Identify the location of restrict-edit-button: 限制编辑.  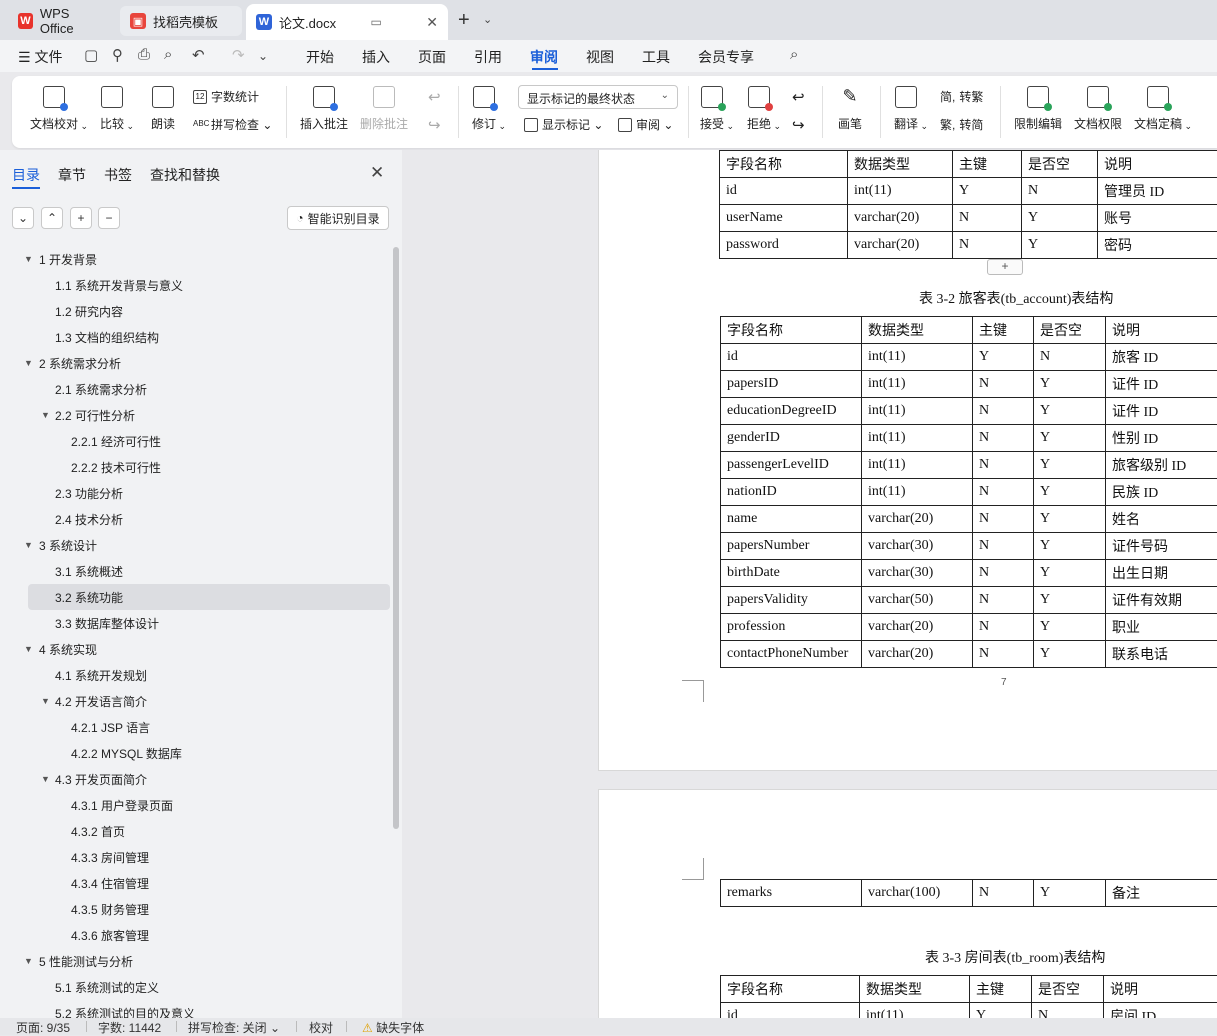
(1038, 109).